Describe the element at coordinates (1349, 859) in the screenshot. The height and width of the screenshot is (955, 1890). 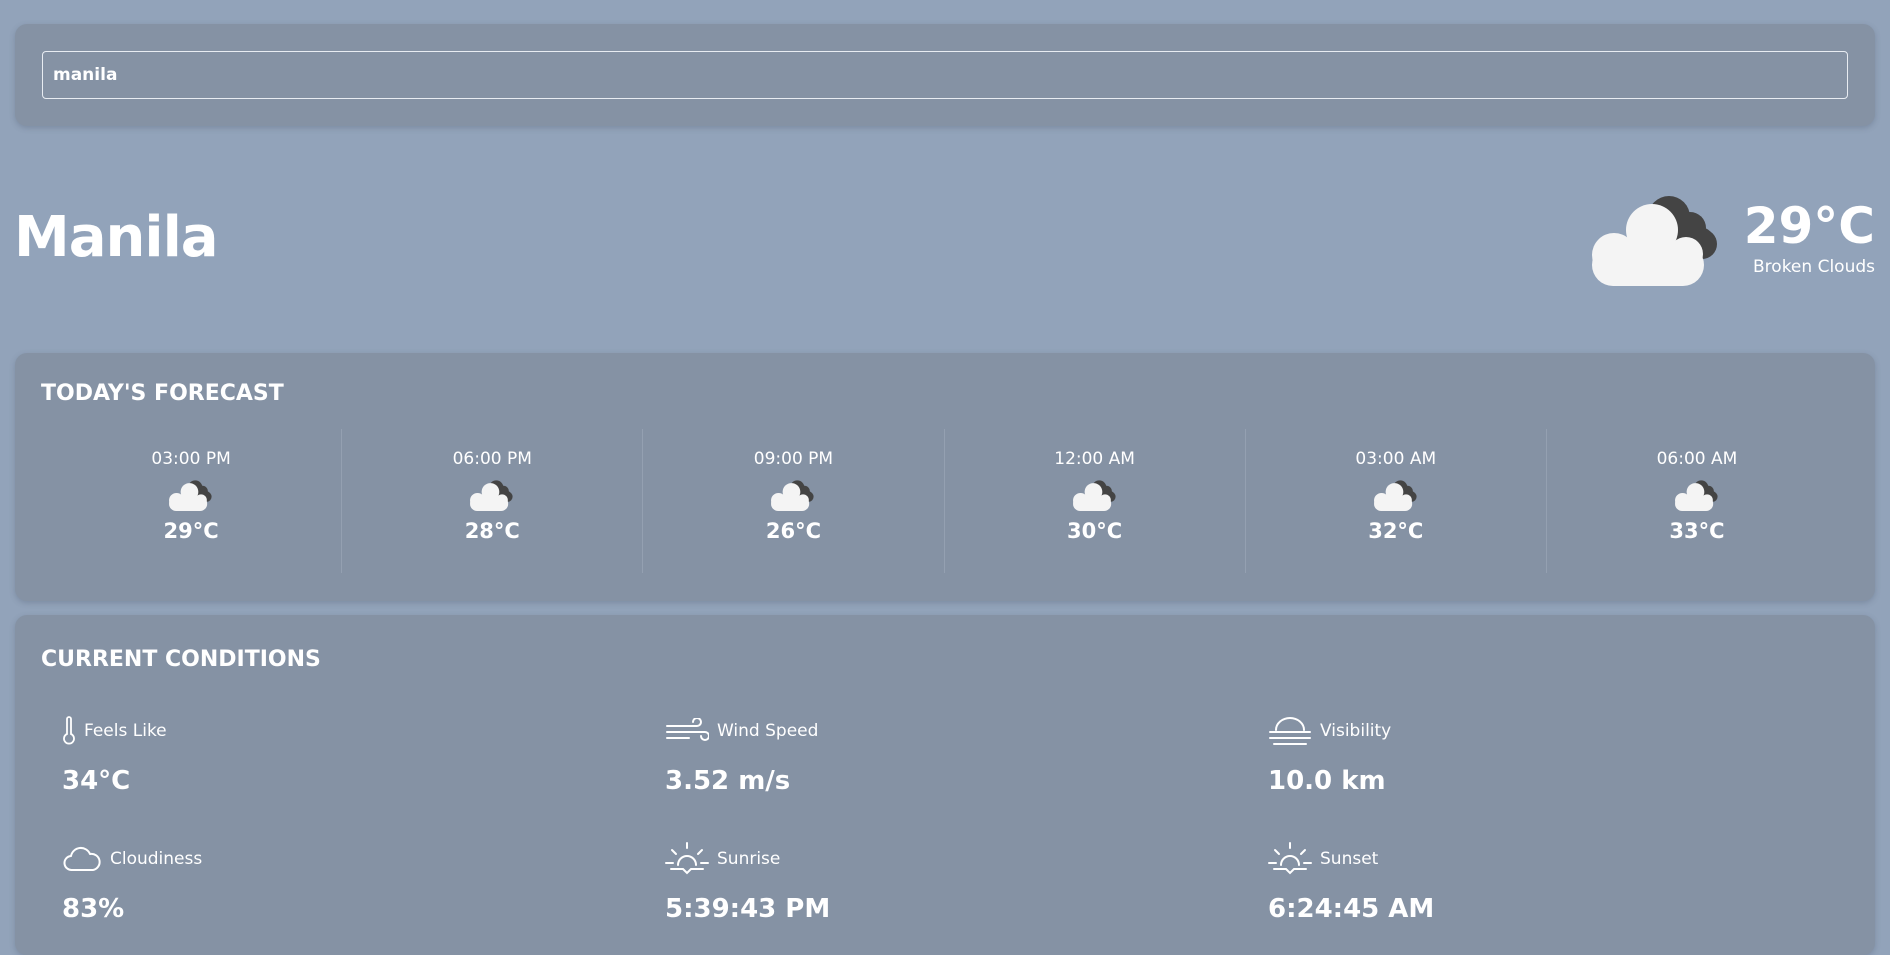
I see `sunset-label: Sunset` at that location.